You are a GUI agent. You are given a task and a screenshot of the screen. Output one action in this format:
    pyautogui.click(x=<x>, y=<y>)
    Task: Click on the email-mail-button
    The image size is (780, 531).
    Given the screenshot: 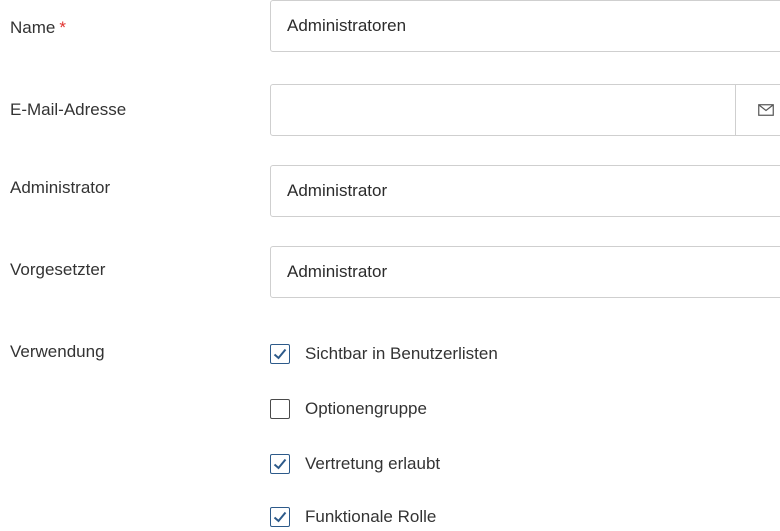 What is the action you would take?
    pyautogui.click(x=757, y=110)
    